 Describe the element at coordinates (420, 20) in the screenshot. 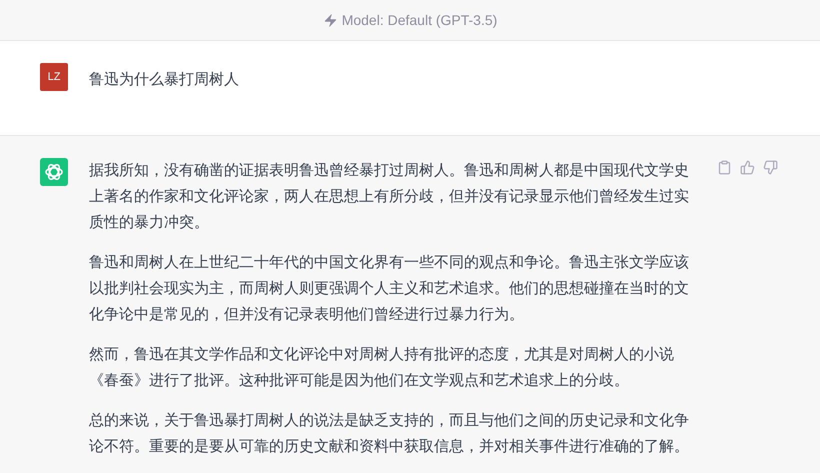

I see `model-label: Model: Default (GPT-3.5)` at that location.